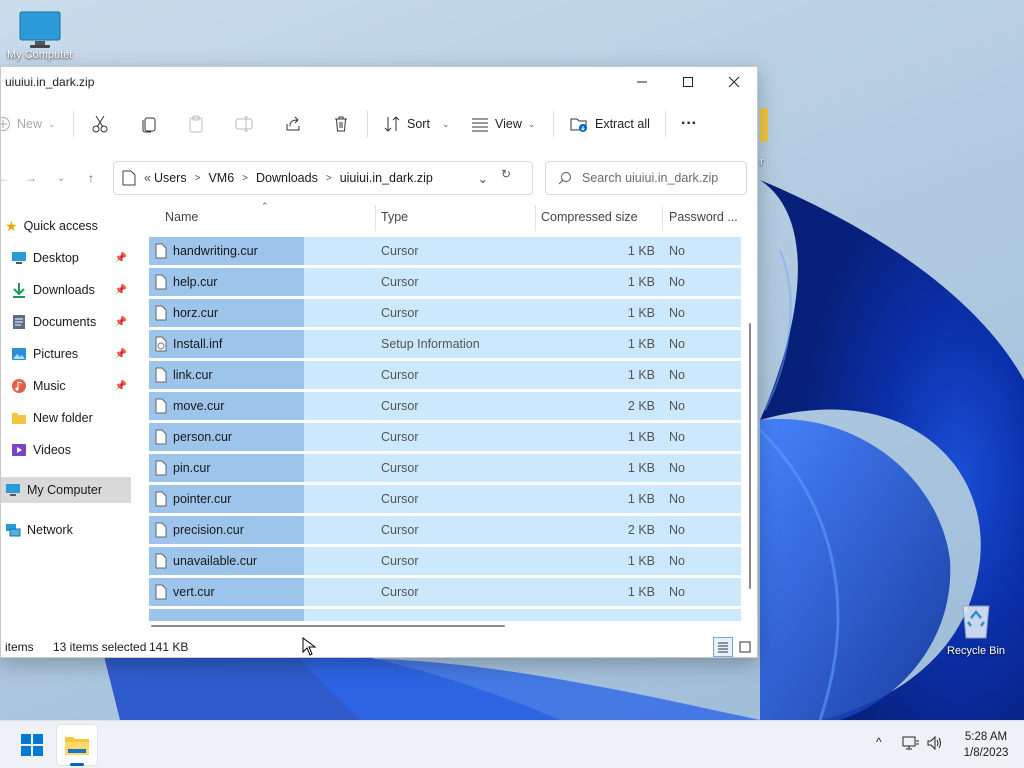 Image resolution: width=1024 pixels, height=768 pixels. What do you see at coordinates (935, 743) in the screenshot?
I see `volume-control` at bounding box center [935, 743].